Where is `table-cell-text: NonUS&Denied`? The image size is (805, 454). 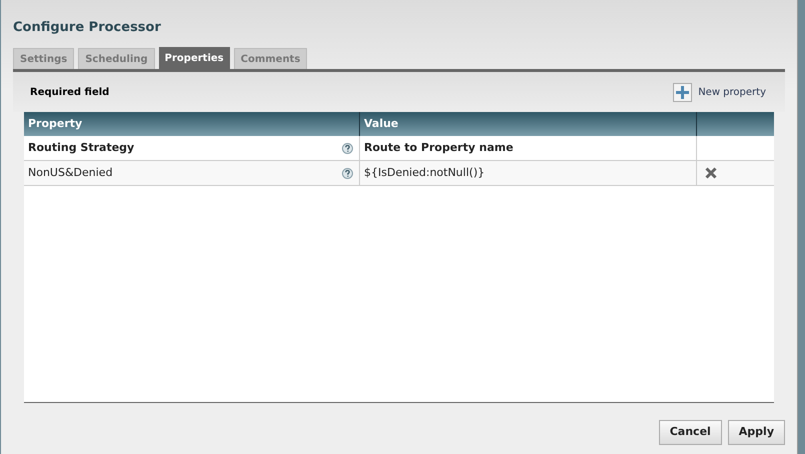
table-cell-text: NonUS&Denied is located at coordinates (70, 172).